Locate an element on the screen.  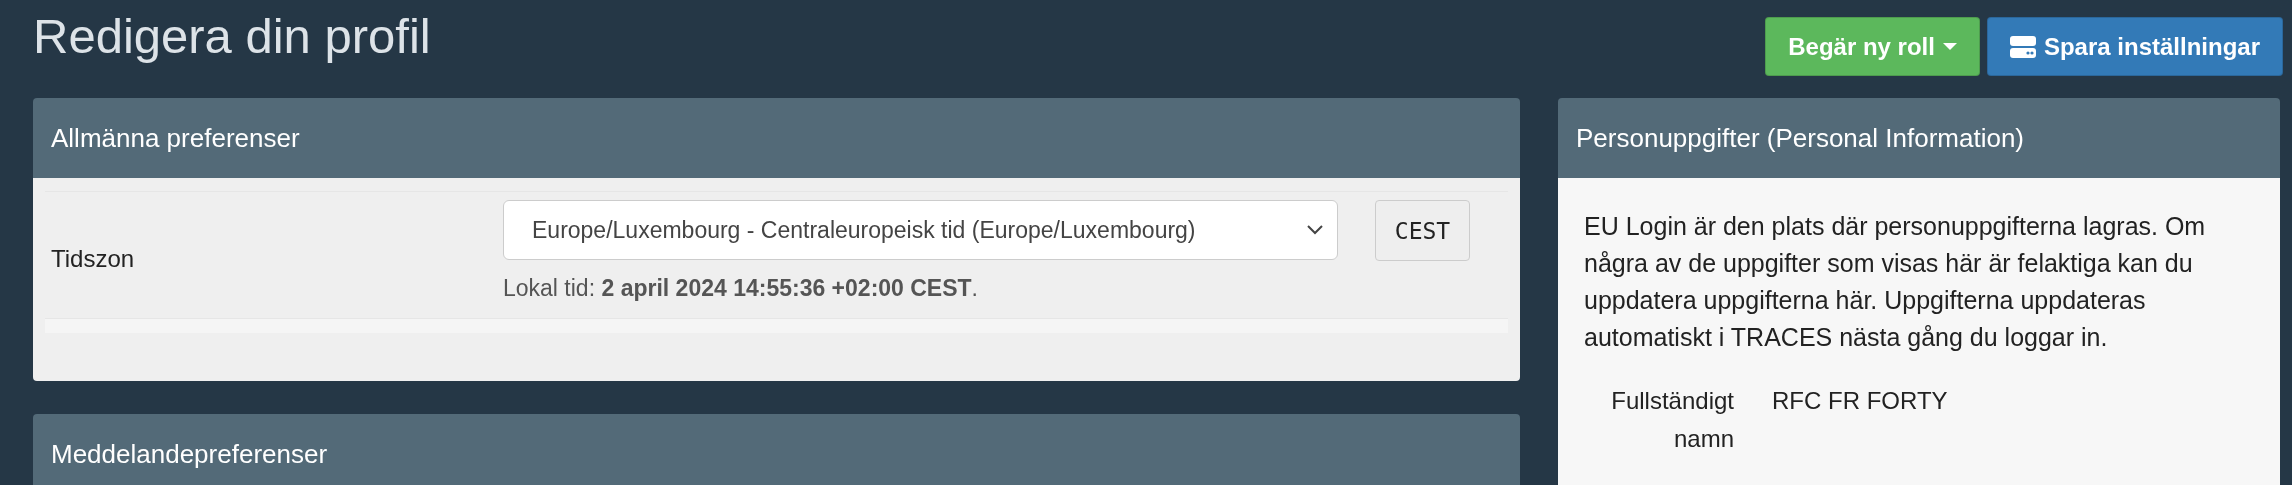
panel-header: Allmänna preferenser is located at coordinates (776, 138).